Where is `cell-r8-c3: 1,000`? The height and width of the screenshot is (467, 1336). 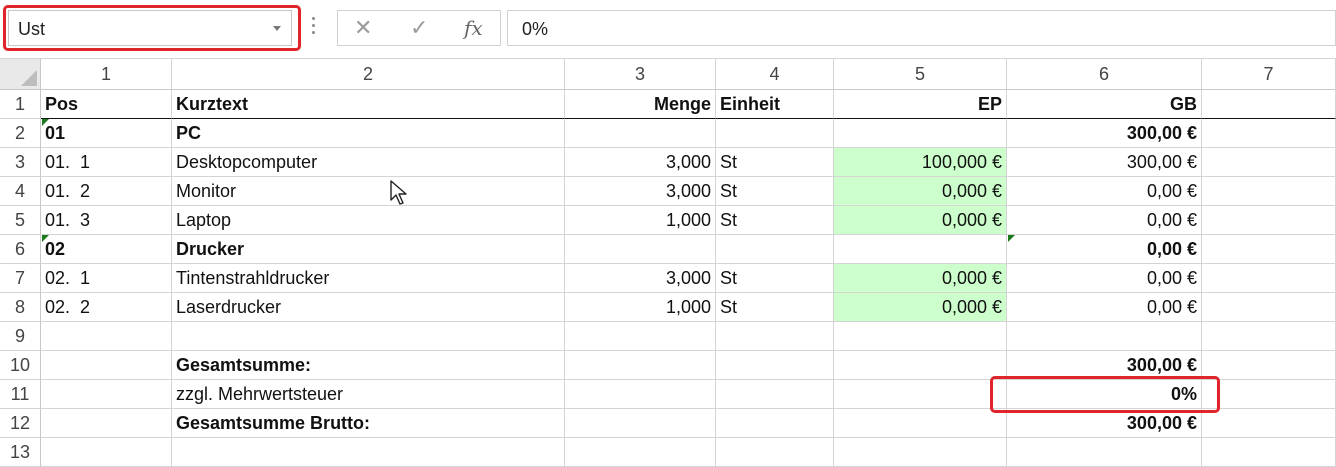
cell-r8-c3: 1,000 is located at coordinates (640, 307).